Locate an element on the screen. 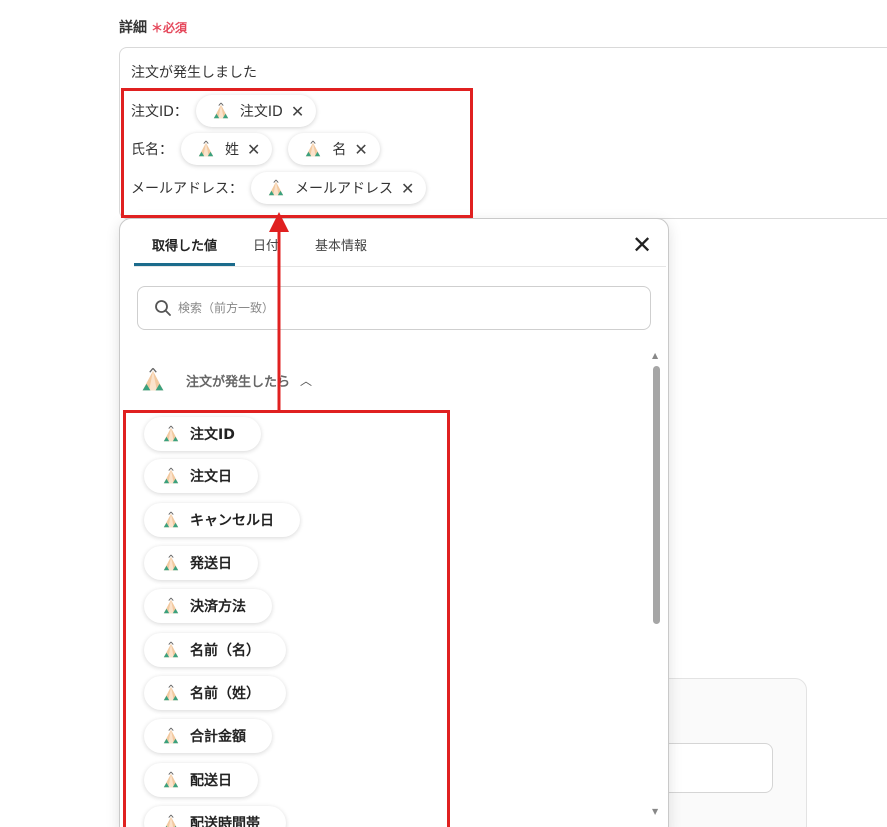  tab-basic-info: 基本情報 is located at coordinates (341, 244).